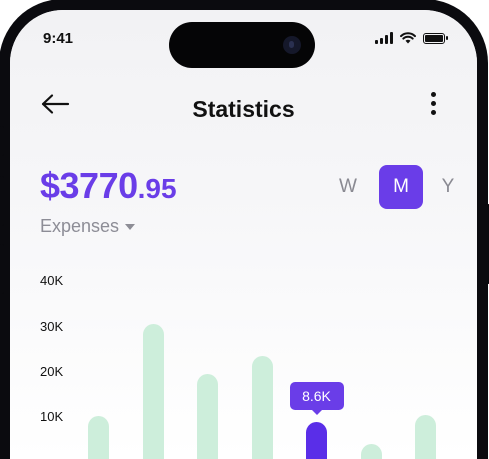  Describe the element at coordinates (401, 187) in the screenshot. I see `period-month-tab: M` at that location.